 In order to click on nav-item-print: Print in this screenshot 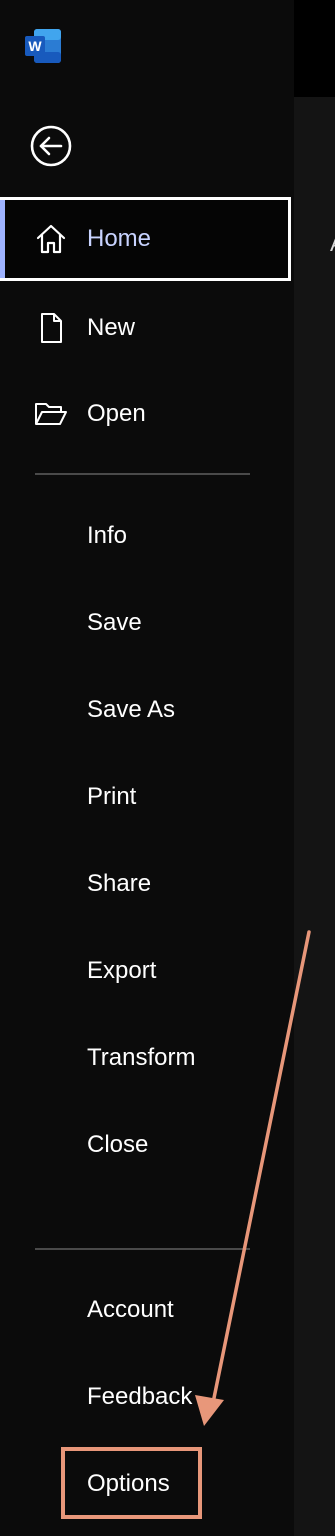, I will do `click(147, 797)`.